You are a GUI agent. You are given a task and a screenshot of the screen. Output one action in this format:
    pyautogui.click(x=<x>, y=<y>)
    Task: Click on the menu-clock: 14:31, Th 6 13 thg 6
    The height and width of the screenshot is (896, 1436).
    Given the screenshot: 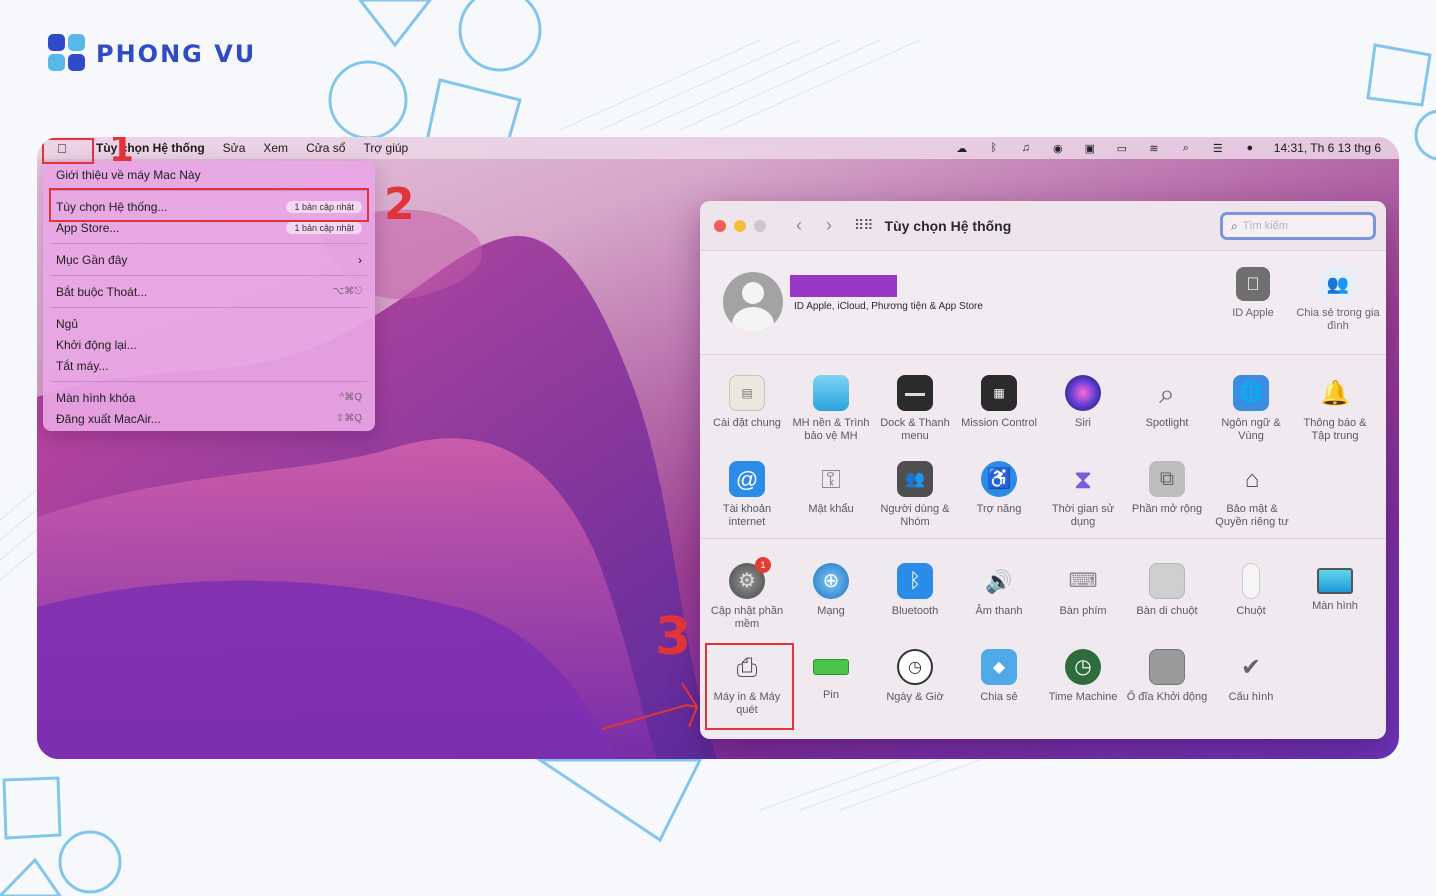 What is the action you would take?
    pyautogui.click(x=1327, y=148)
    